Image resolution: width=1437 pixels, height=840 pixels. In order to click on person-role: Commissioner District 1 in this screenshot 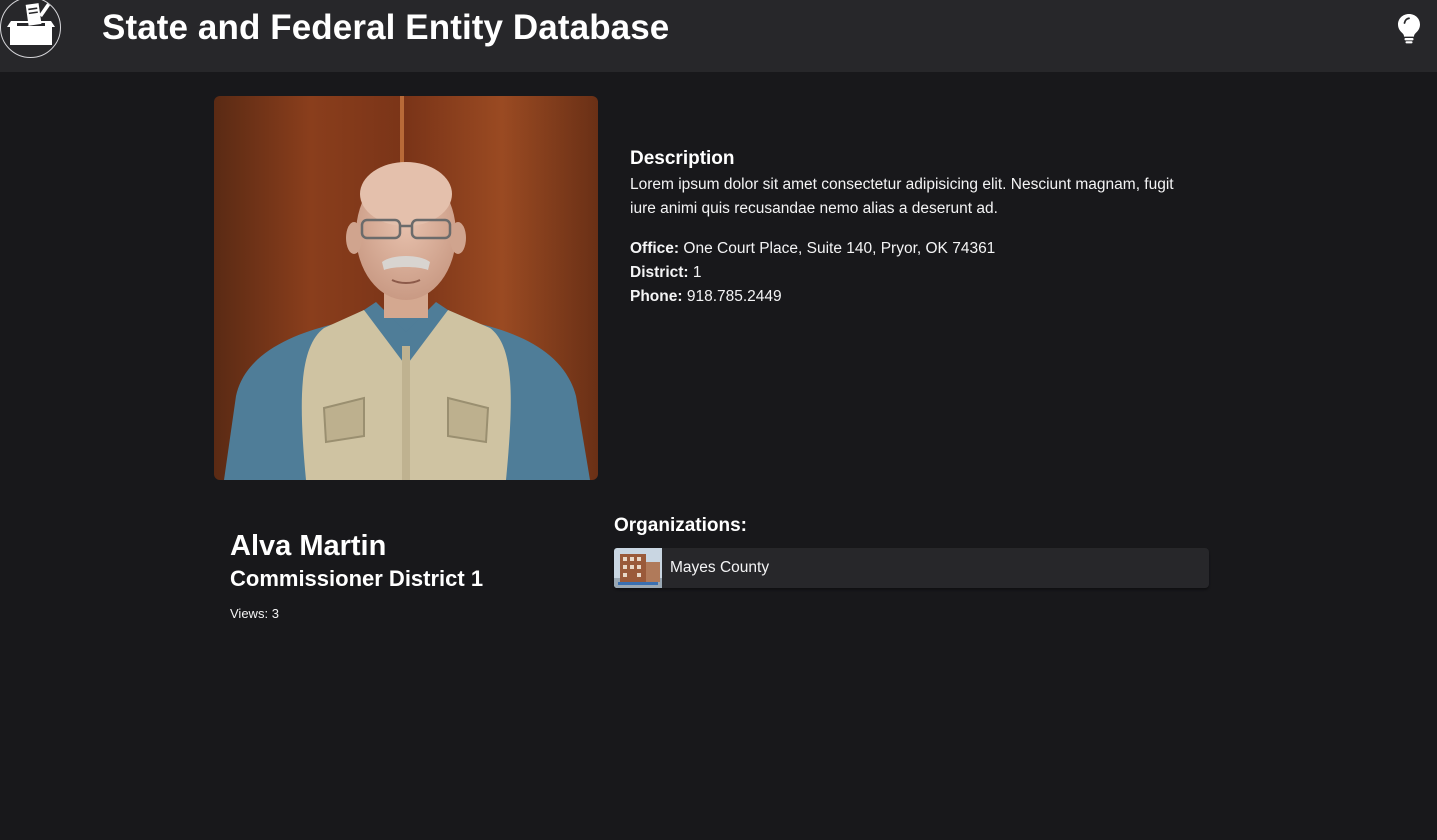, I will do `click(357, 578)`.